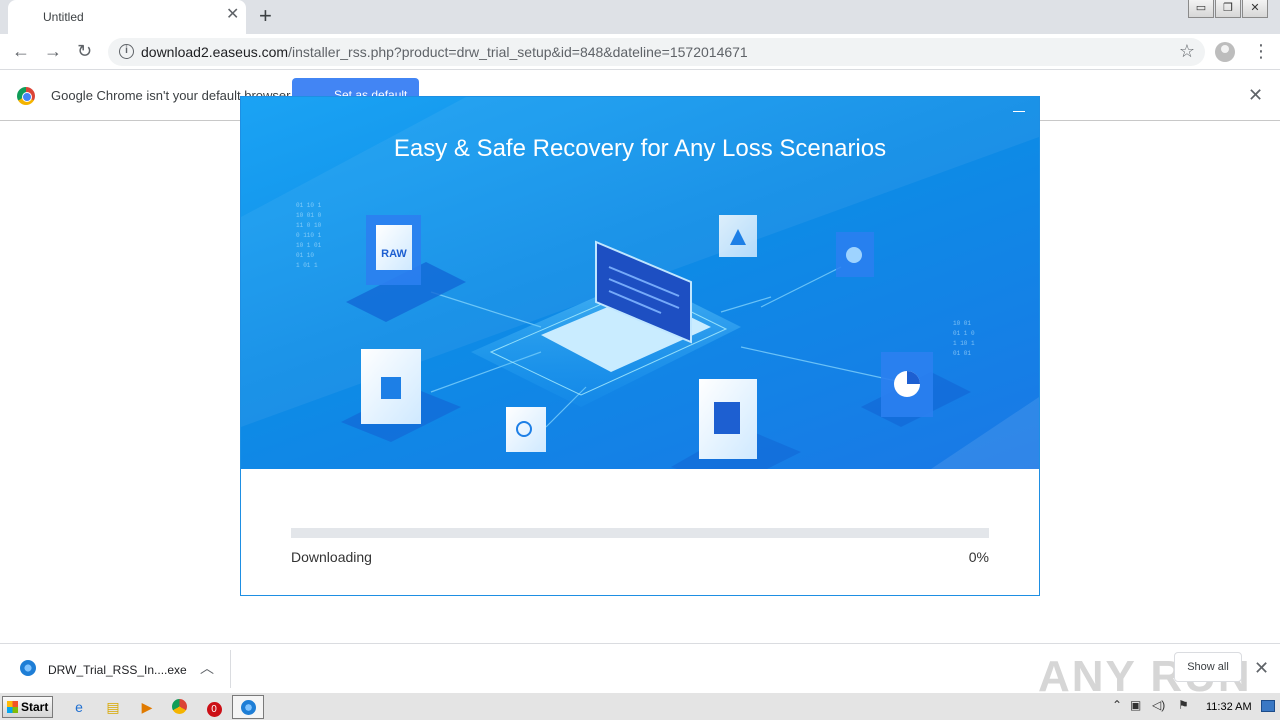  Describe the element at coordinates (21, 51) in the screenshot. I see `back-arrow-icon: ←` at that location.